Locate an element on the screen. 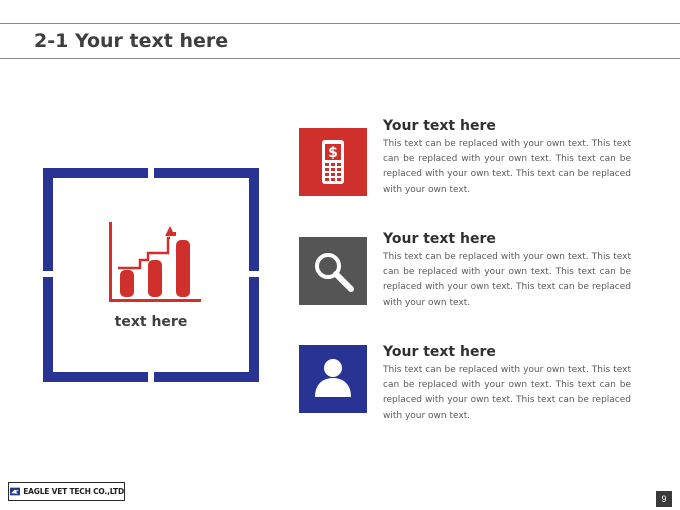 This screenshot has height=510, width=680. mobile-phone-dollar-icon: $ is located at coordinates (333, 162).